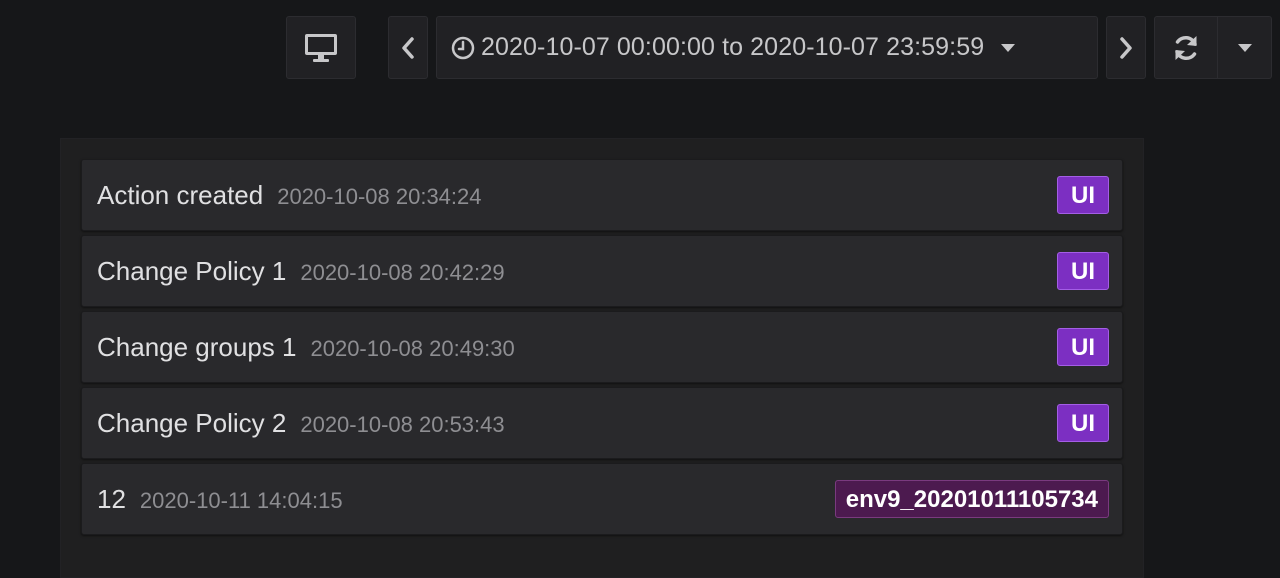 This screenshot has width=1280, height=578. What do you see at coordinates (463, 48) in the screenshot?
I see `clock-icon` at bounding box center [463, 48].